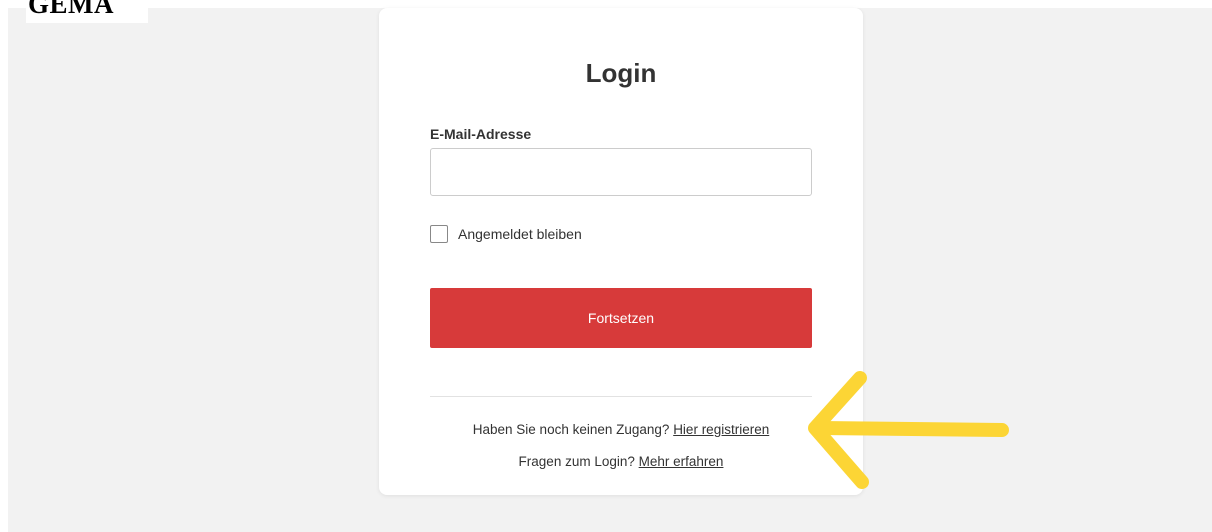 The image size is (1212, 532). I want to click on remember-me-checkbox, so click(439, 234).